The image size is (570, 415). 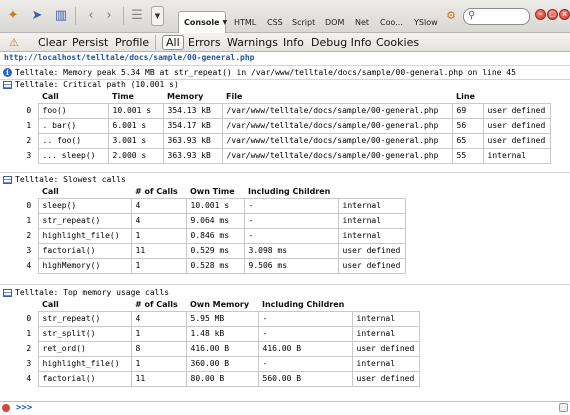 I want to click on search-input: ⚲, so click(x=496, y=16).